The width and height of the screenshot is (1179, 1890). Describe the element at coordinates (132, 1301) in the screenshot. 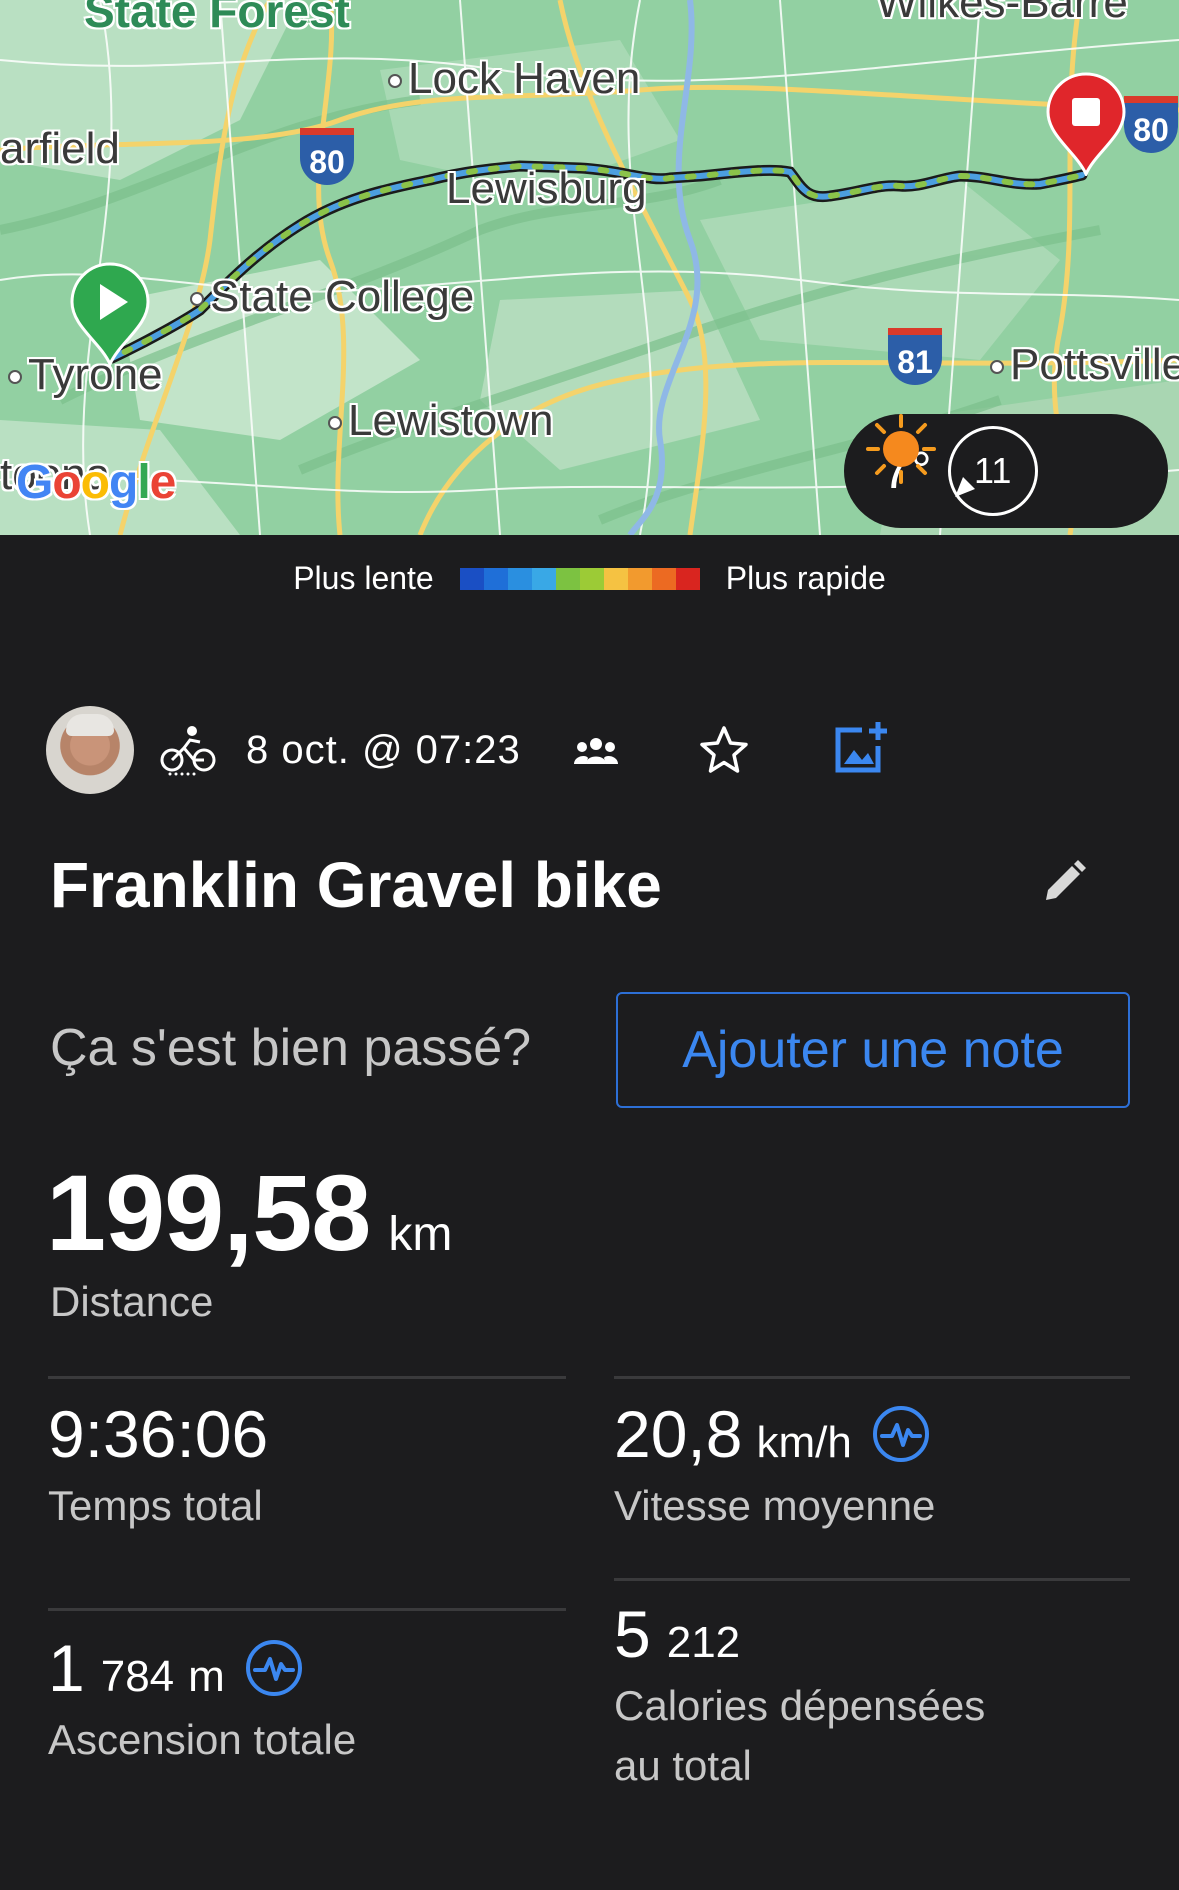

I see `distance-label: Distance` at that location.